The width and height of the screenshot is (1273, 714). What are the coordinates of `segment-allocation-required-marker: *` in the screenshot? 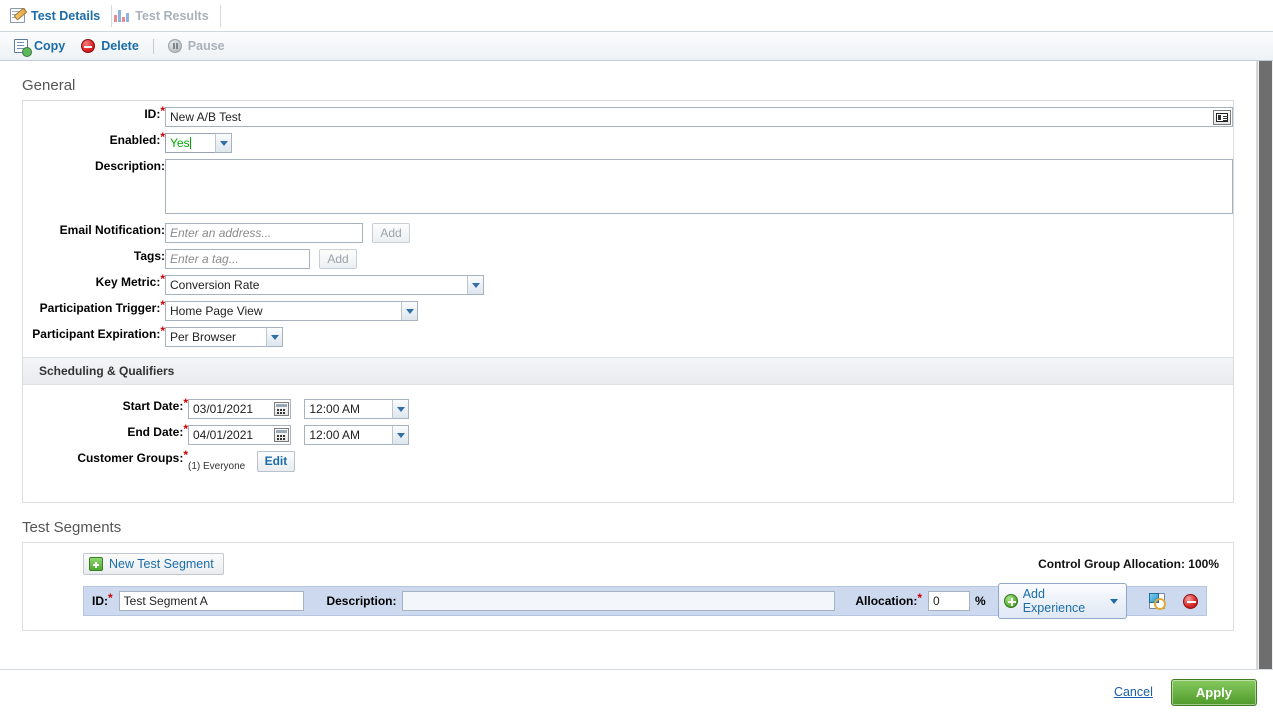 It's located at (920, 598).